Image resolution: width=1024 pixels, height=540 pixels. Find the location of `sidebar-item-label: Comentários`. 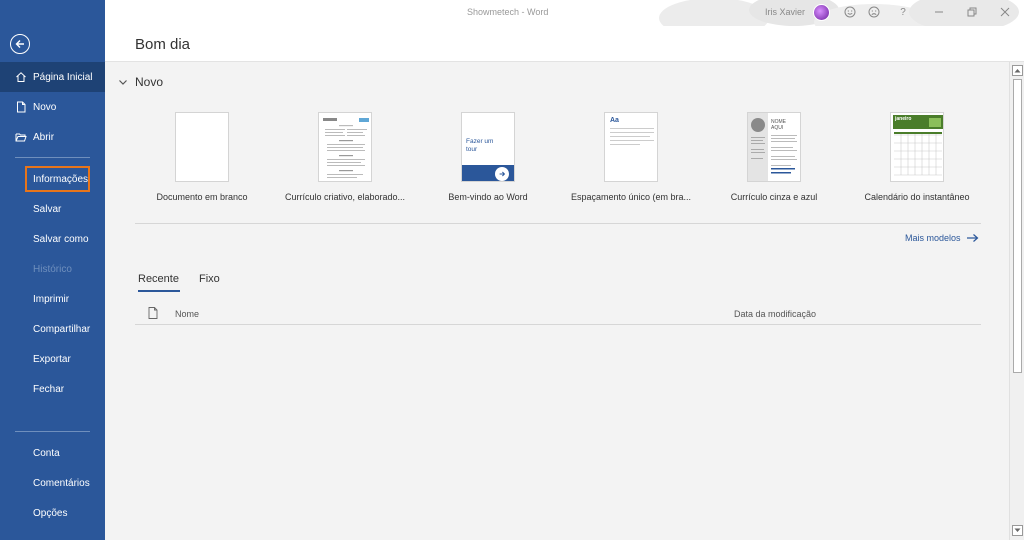

sidebar-item-label: Comentários is located at coordinates (61, 483).